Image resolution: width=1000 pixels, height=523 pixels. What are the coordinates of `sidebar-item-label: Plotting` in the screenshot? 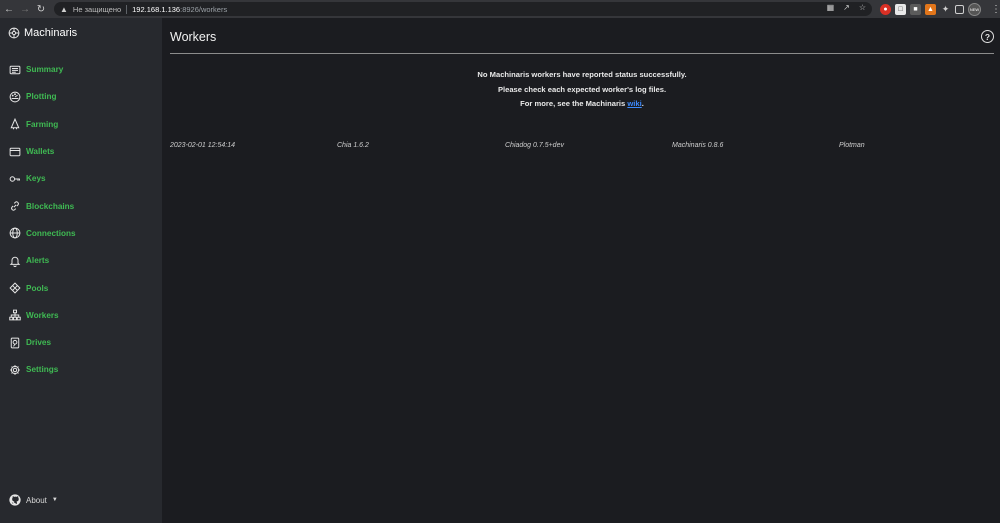 It's located at (41, 97).